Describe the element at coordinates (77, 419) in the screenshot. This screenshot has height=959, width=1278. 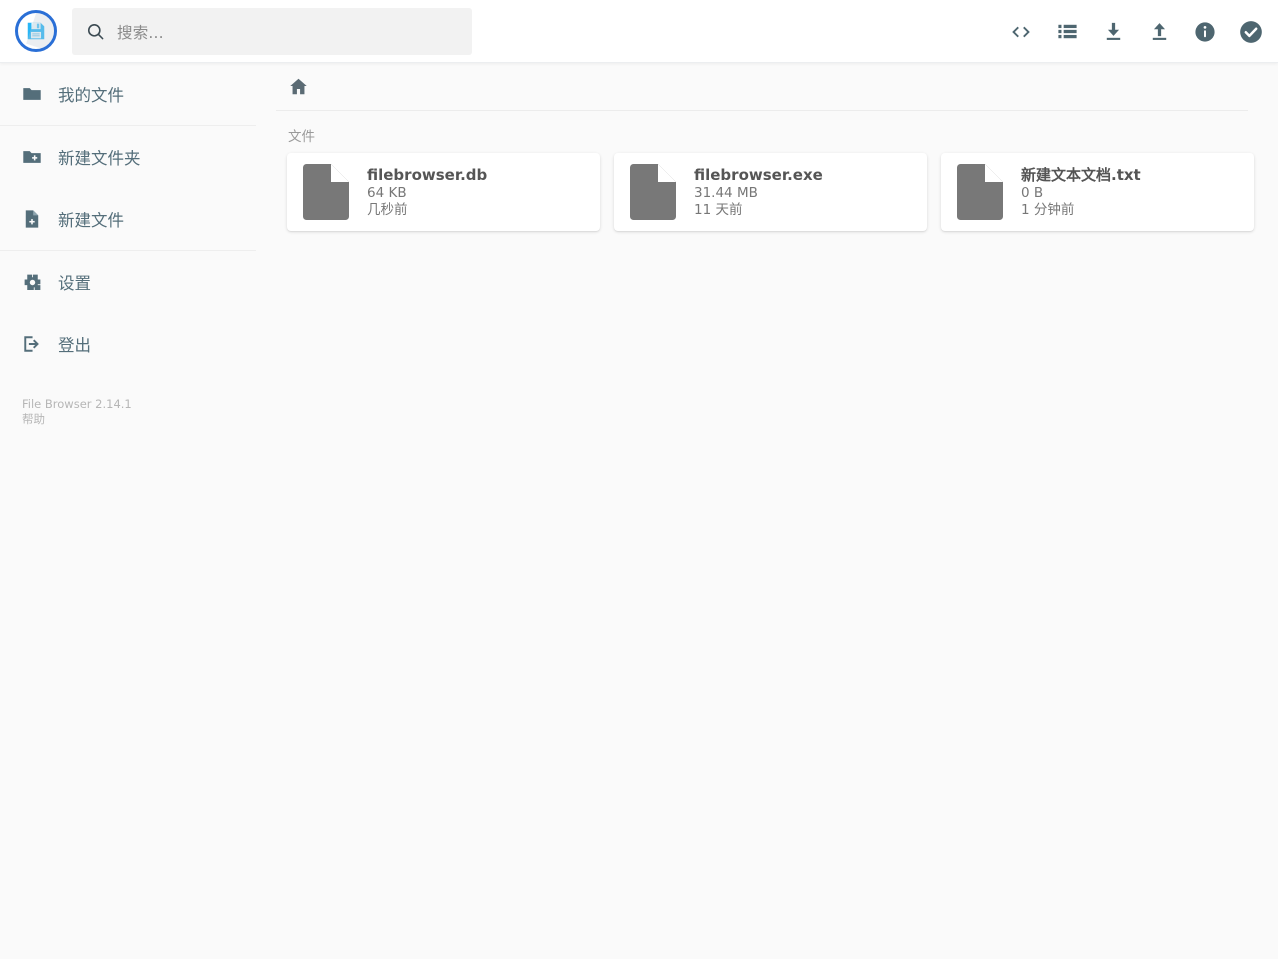
I see `help-link: 帮助` at that location.